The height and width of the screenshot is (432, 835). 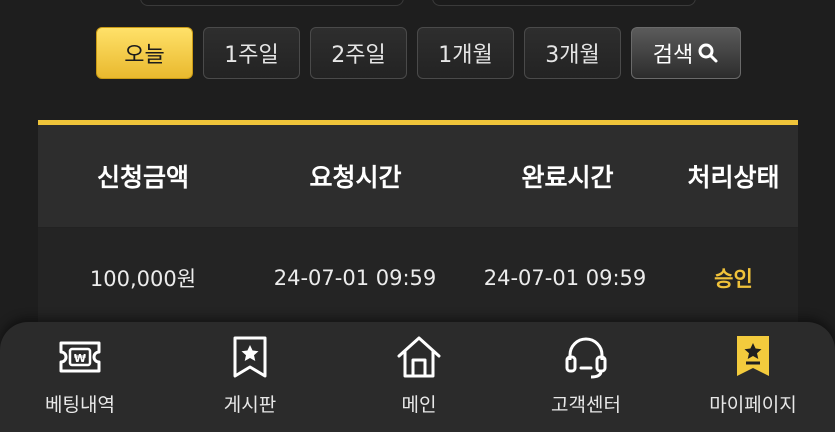 I want to click on date-end-field, so click(x=564, y=3).